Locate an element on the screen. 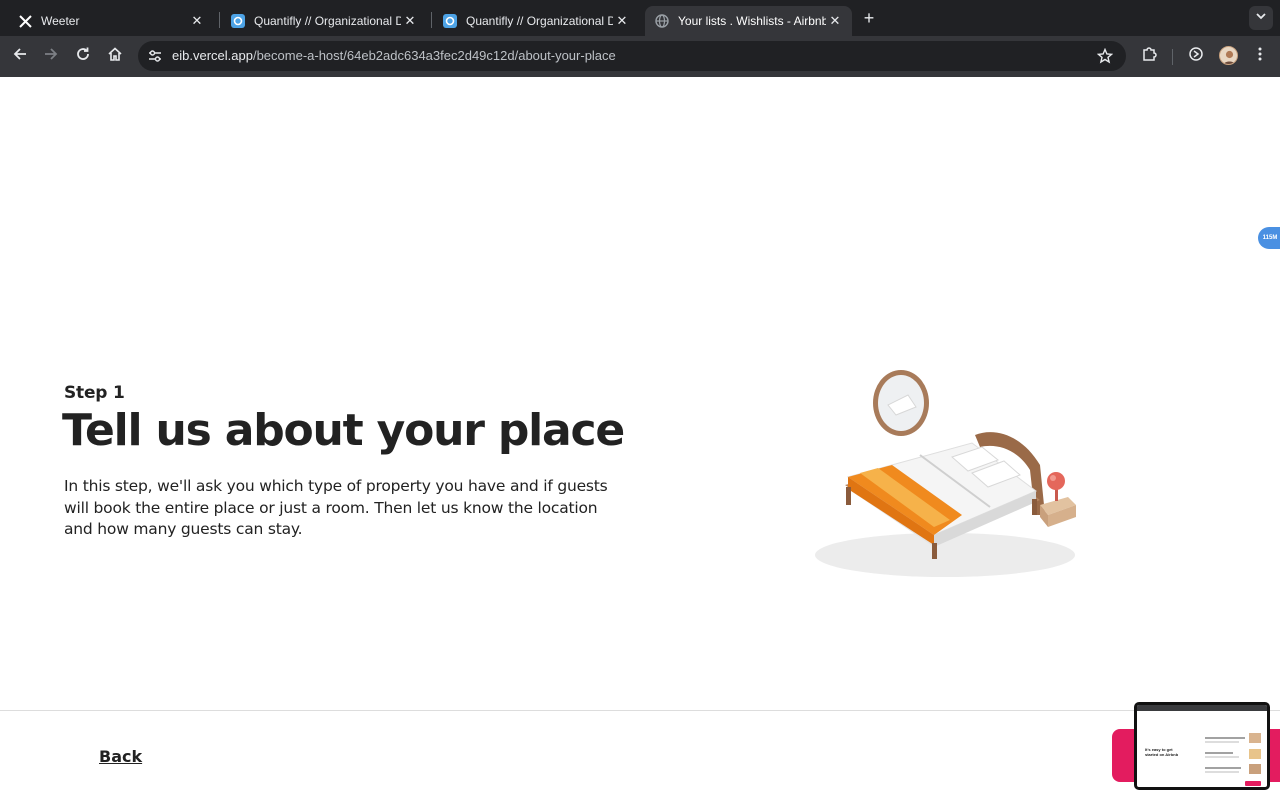 The width and height of the screenshot is (1280, 800). footer-divider is located at coordinates (640, 710).